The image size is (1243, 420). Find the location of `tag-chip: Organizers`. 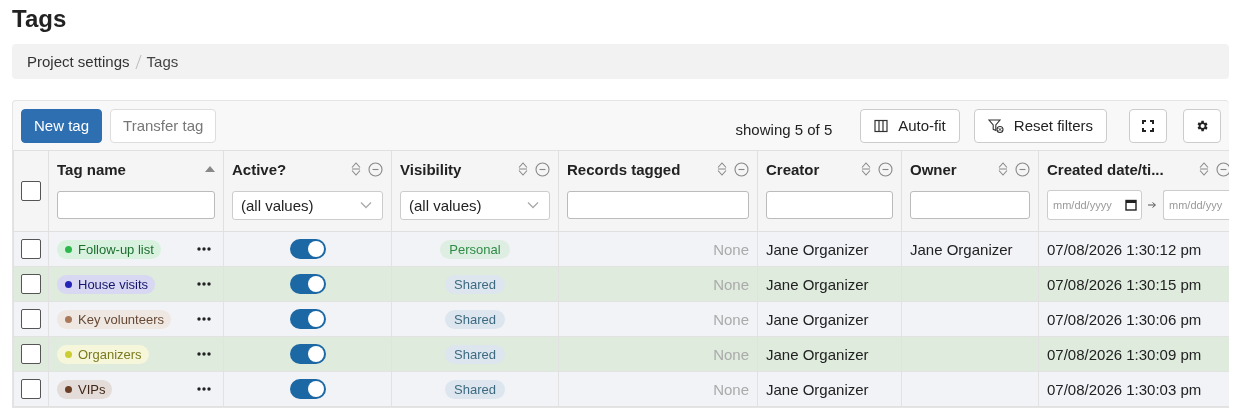

tag-chip: Organizers is located at coordinates (103, 354).